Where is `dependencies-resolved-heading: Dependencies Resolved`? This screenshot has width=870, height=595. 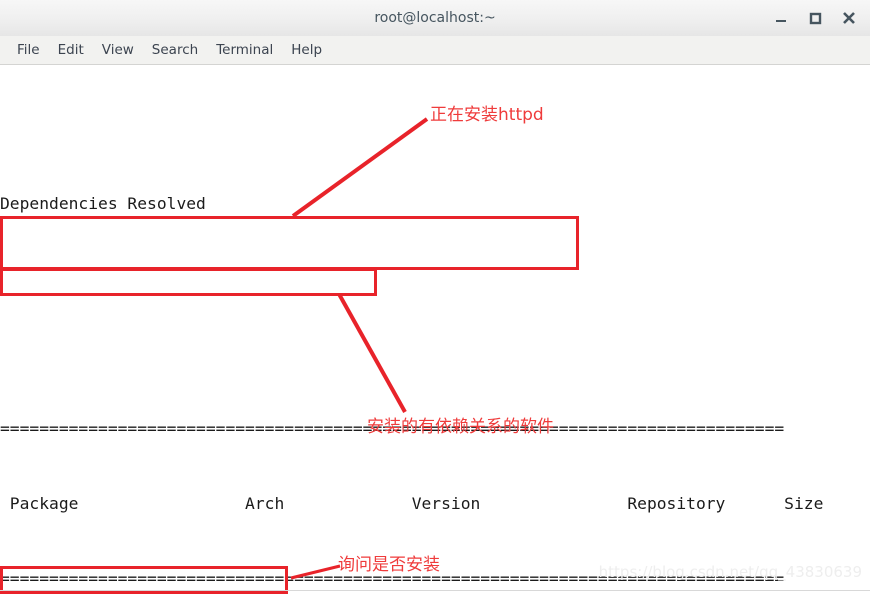
dependencies-resolved-heading: Dependencies Resolved is located at coordinates (103, 203).